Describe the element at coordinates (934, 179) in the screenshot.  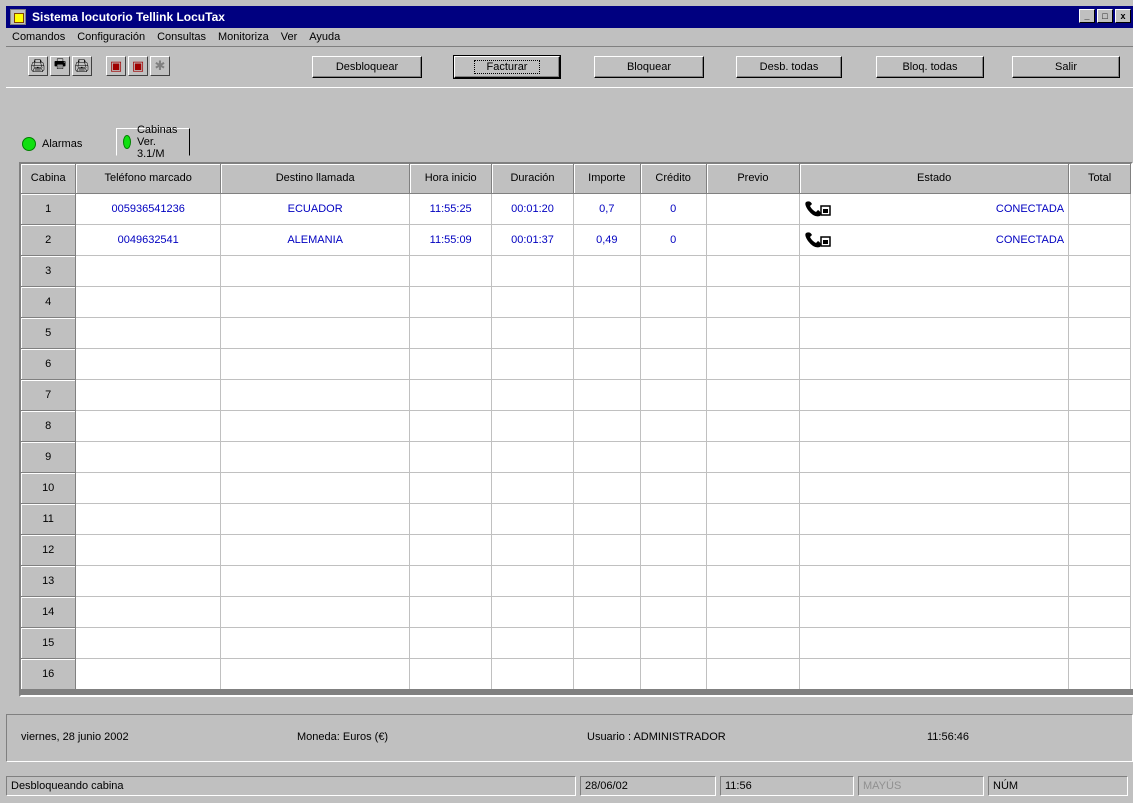
I see `col-header-estado: Estado` at that location.